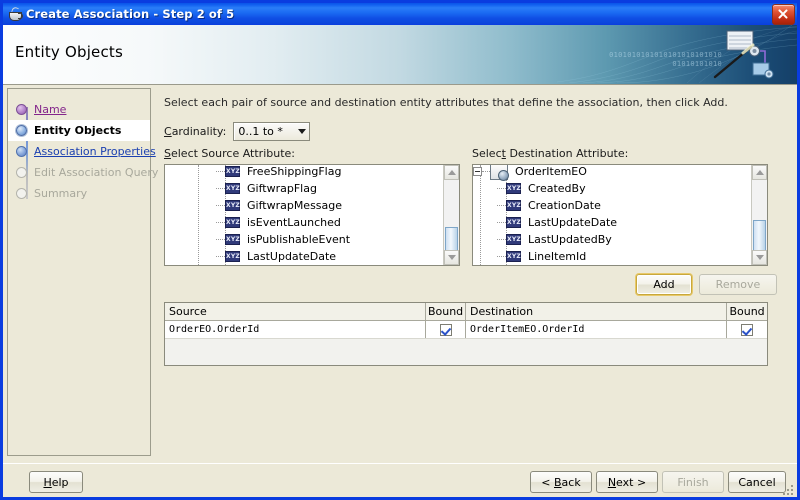  Describe the element at coordinates (597, 329) in the screenshot. I see `cell-destination: OrderItemEO.OrderId` at that location.